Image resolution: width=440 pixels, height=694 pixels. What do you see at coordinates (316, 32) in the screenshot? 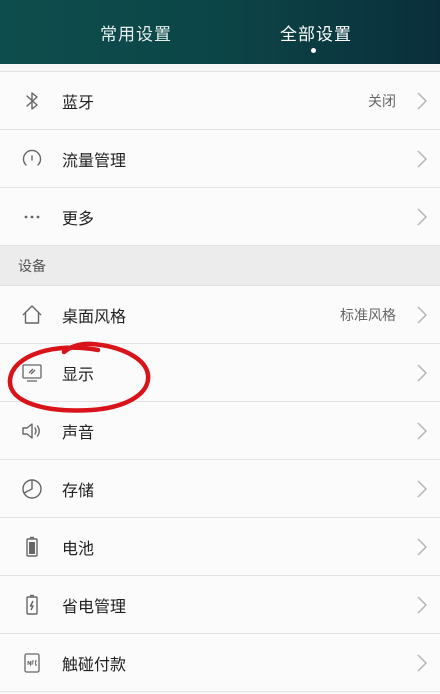
I see `tab-all-settings: 全部设置` at bounding box center [316, 32].